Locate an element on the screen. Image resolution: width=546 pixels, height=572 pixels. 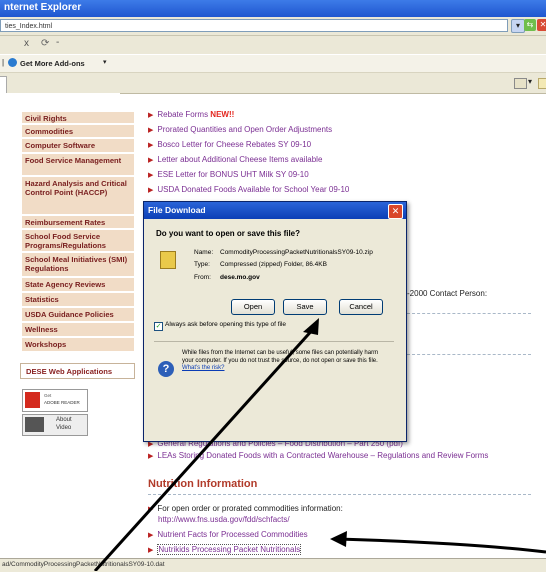
addons-dropdown-icon: ▾ is located at coordinates (105, 62).